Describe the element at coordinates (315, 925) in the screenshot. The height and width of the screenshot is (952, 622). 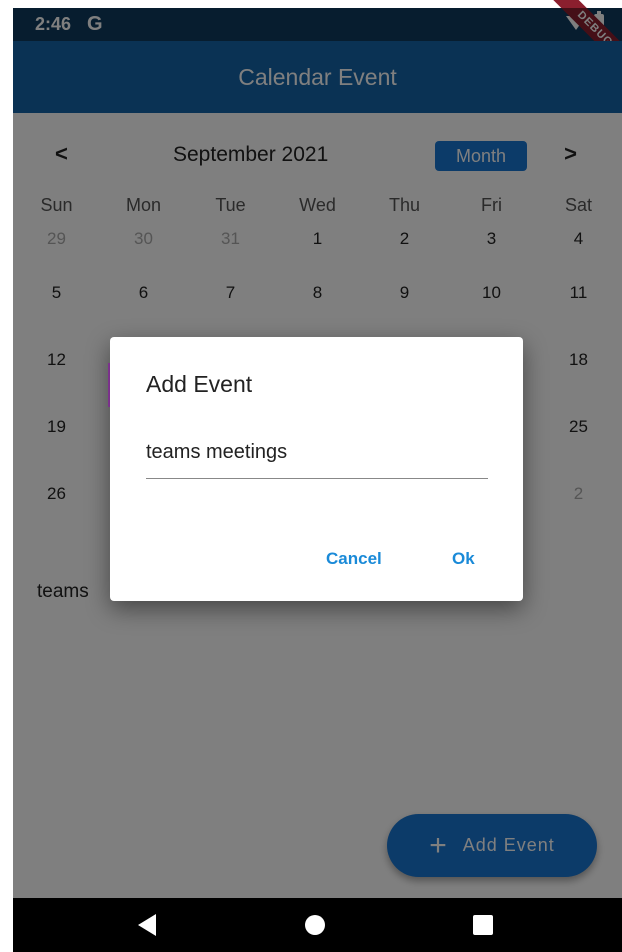
I see `home-icon` at that location.